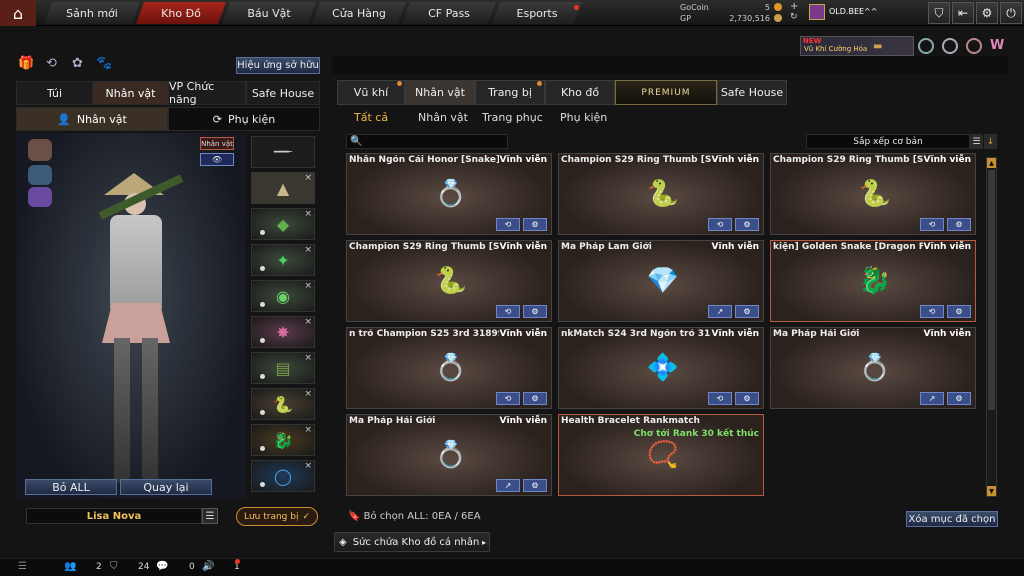  Describe the element at coordinates (666, 92) in the screenshot. I see `tab-premium: PREMIUM` at that location.